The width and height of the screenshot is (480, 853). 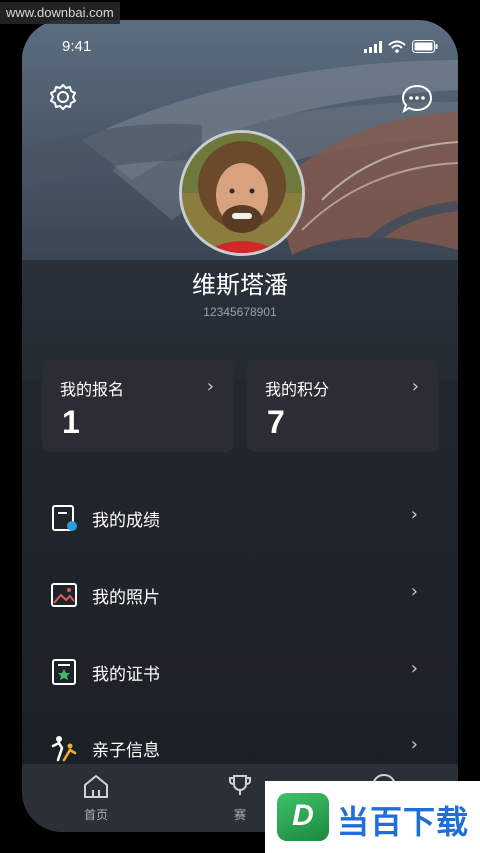 I want to click on tab-label: 首页, so click(x=95, y=815).